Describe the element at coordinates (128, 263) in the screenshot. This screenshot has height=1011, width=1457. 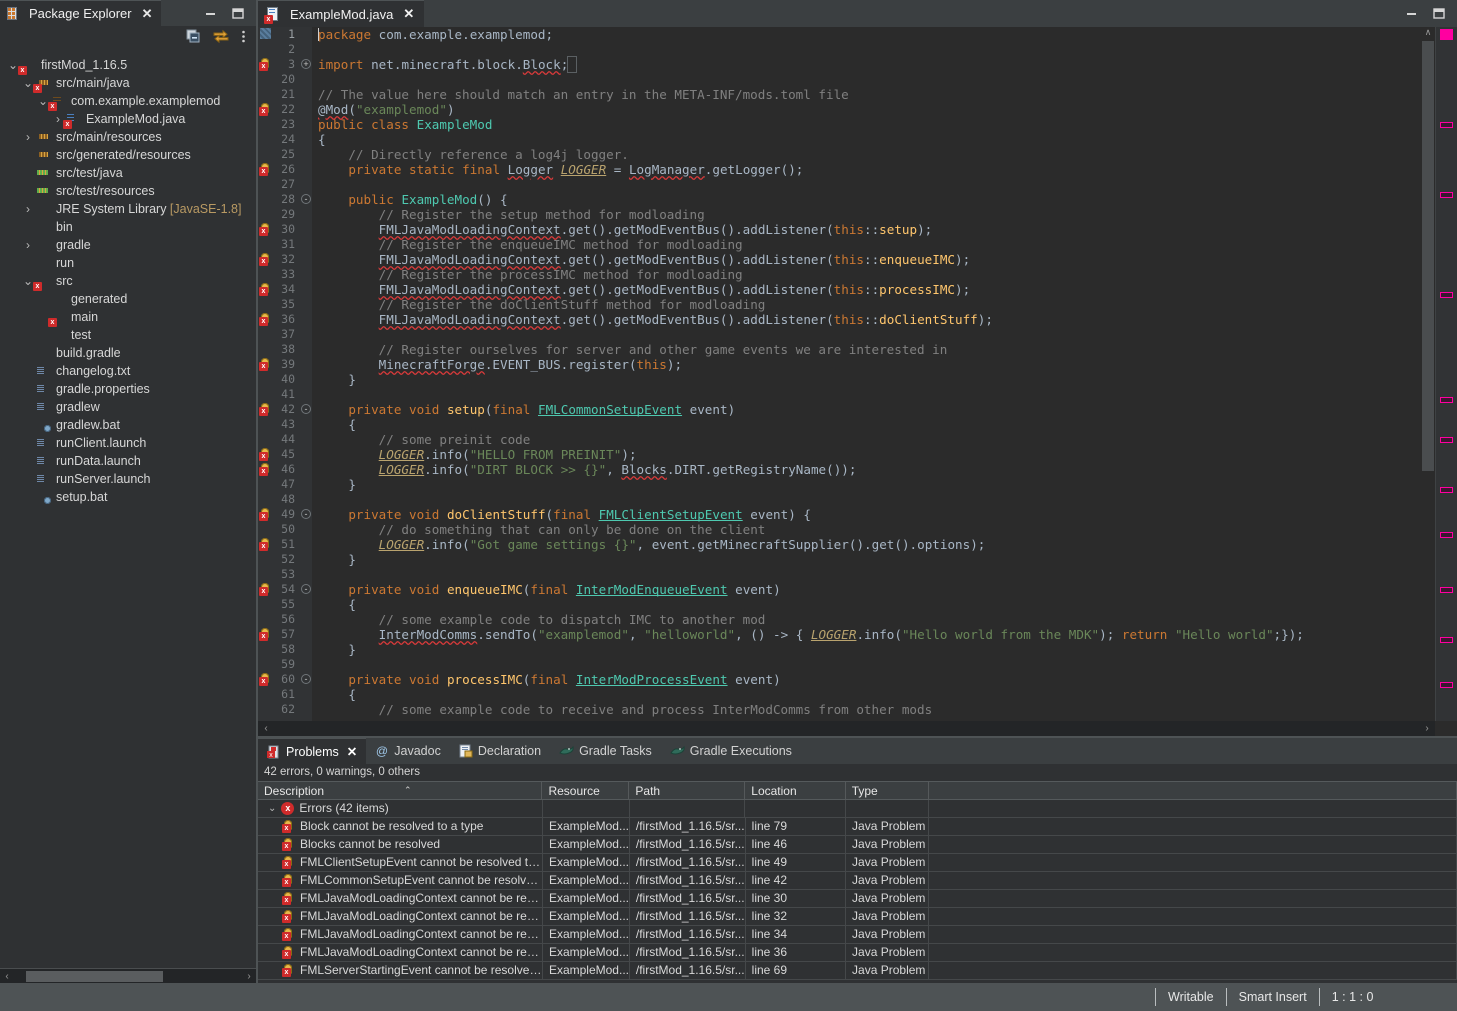
I see `tree-item: run` at that location.